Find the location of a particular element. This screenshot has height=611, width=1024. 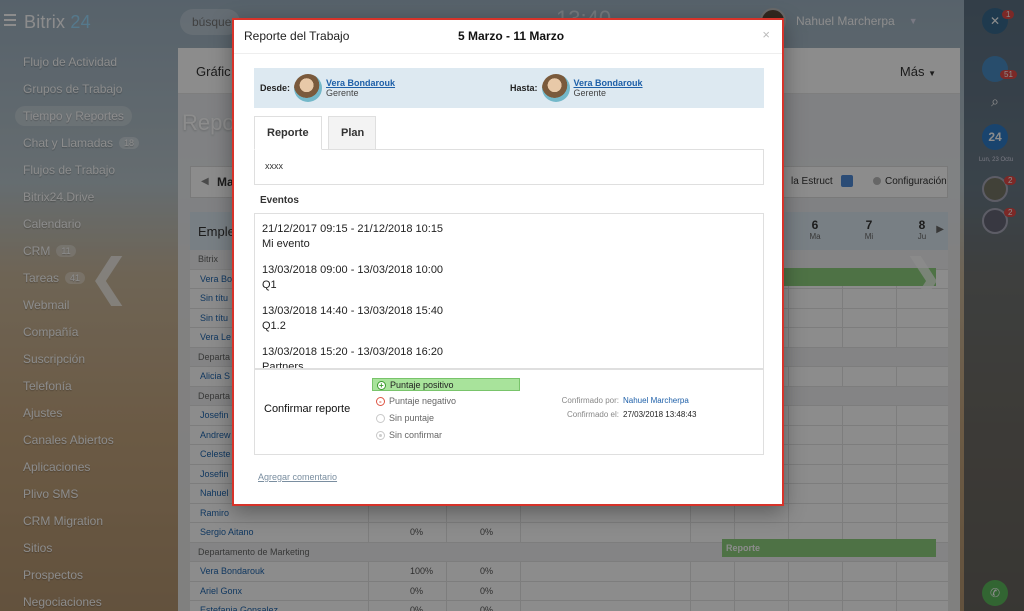

from-person: Desde: Vera Bondarouk Gerente is located at coordinates (327, 88).